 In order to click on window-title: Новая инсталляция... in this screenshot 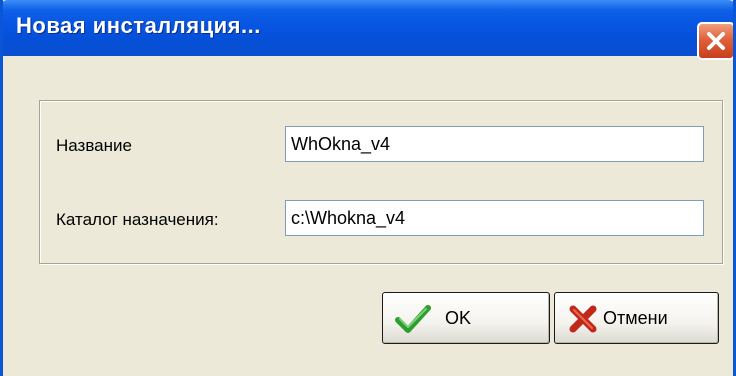, I will do `click(138, 25)`.